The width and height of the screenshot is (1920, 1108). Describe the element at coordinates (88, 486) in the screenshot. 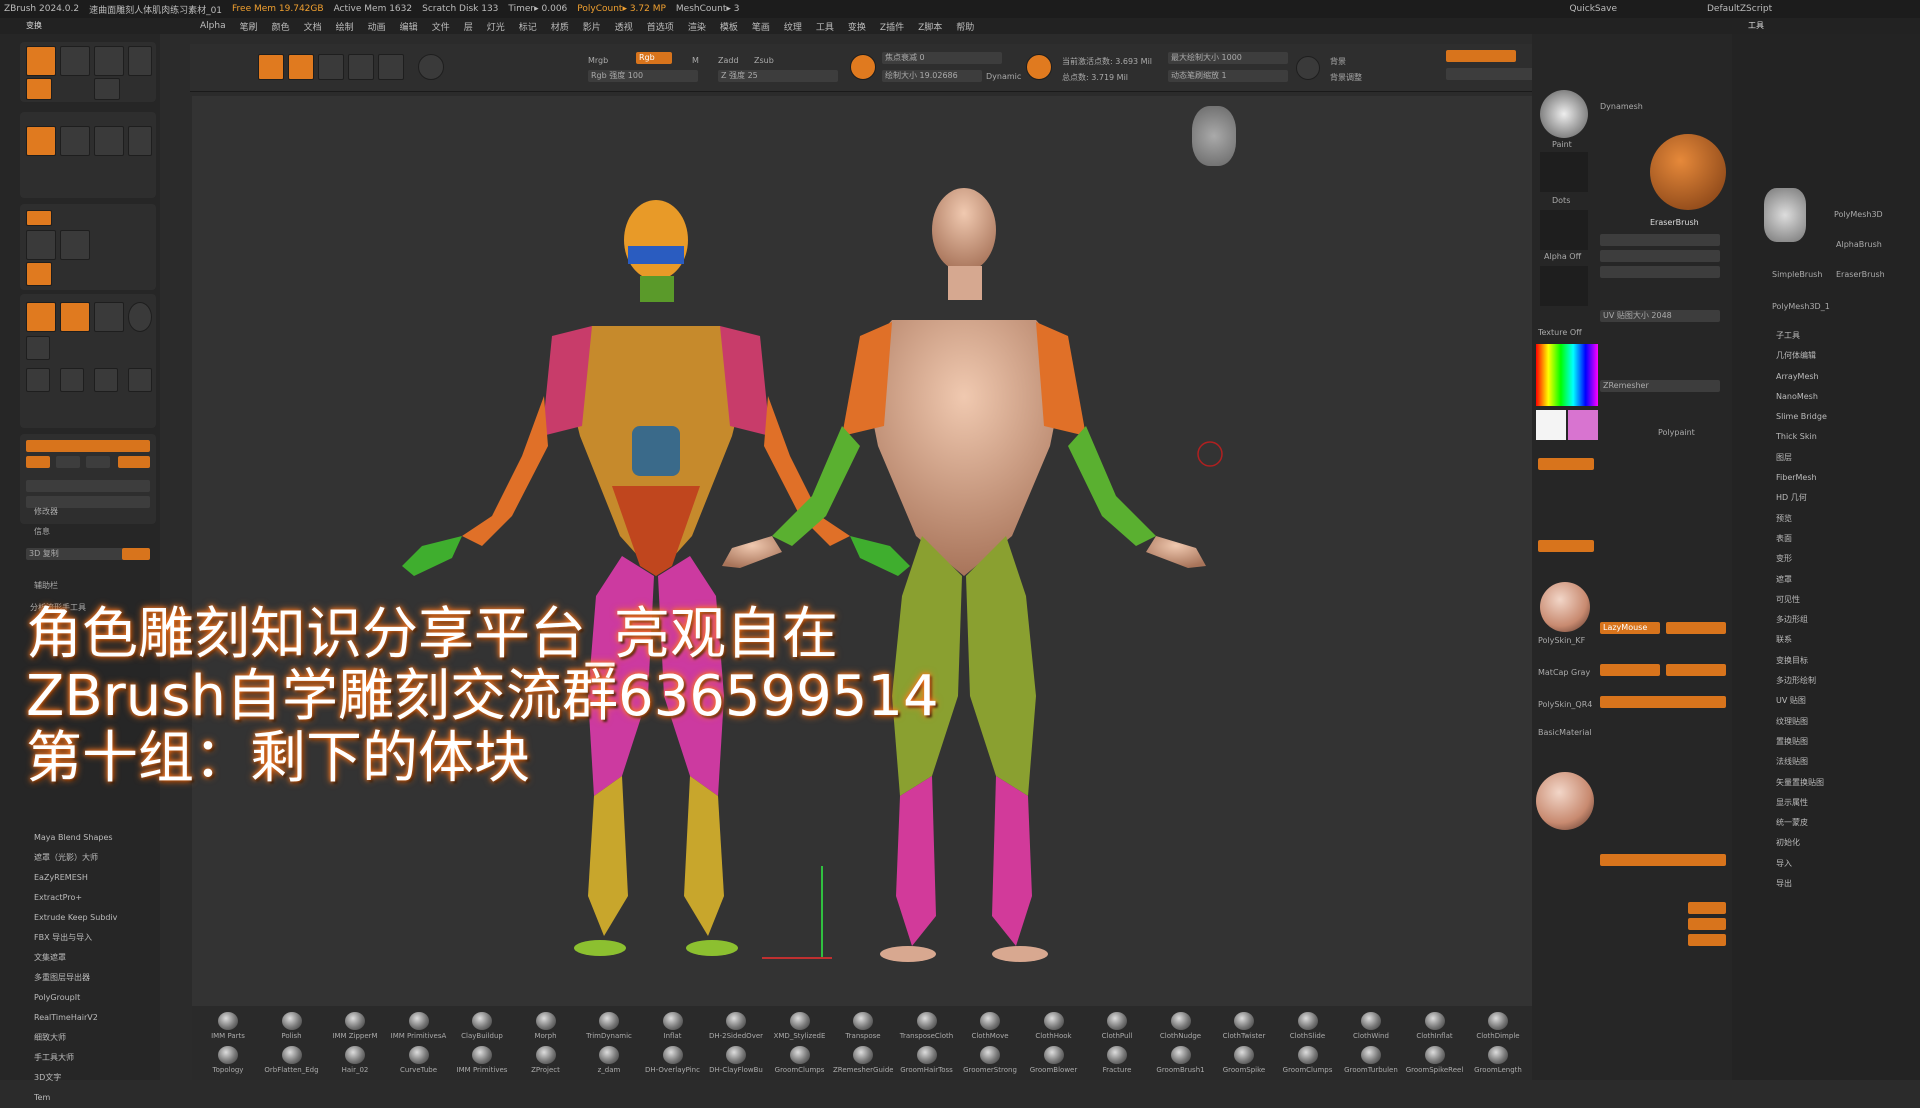

I see `radial-count-slider` at that location.